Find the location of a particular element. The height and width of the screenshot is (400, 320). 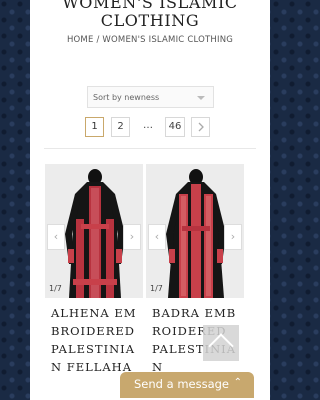

page-2-link: 2 is located at coordinates (120, 127).